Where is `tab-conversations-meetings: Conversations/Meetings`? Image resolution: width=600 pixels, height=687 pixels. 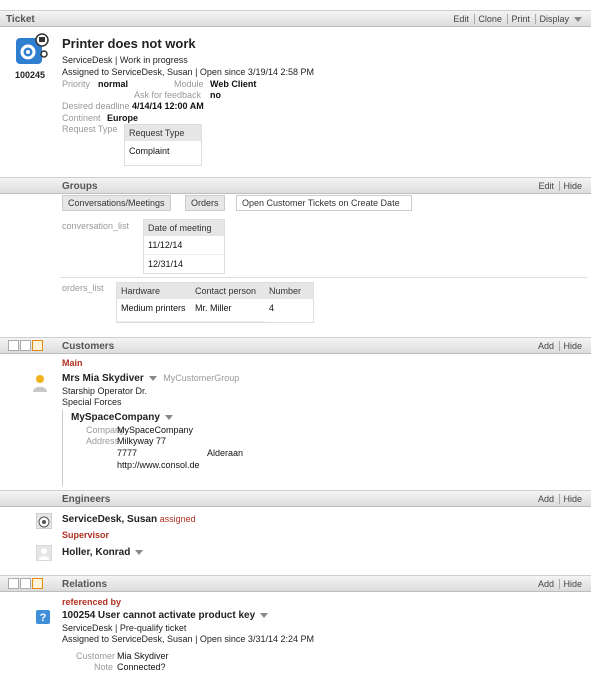 tab-conversations-meetings: Conversations/Meetings is located at coordinates (116, 203).